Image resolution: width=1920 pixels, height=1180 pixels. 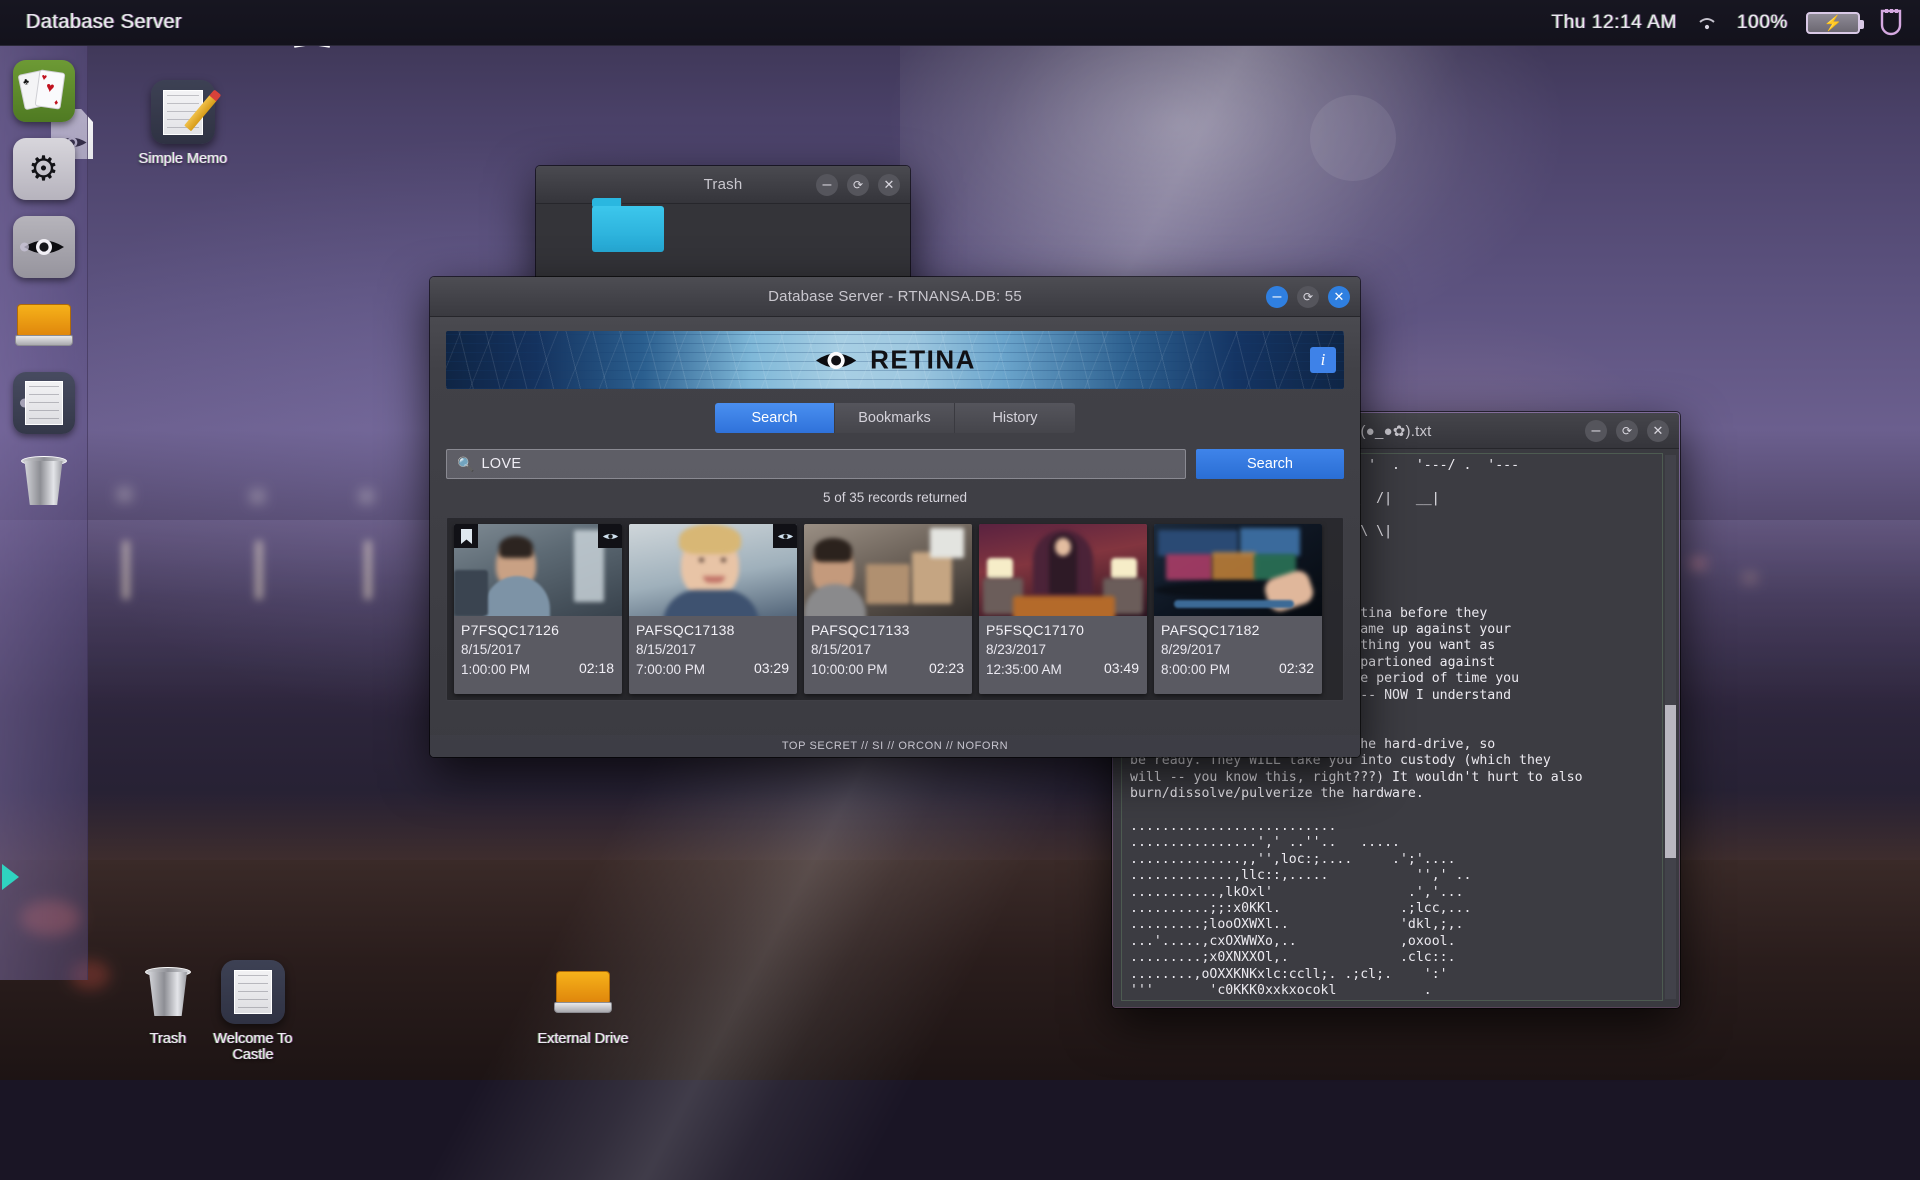 I want to click on retina-banner: RETINA i, so click(x=895, y=360).